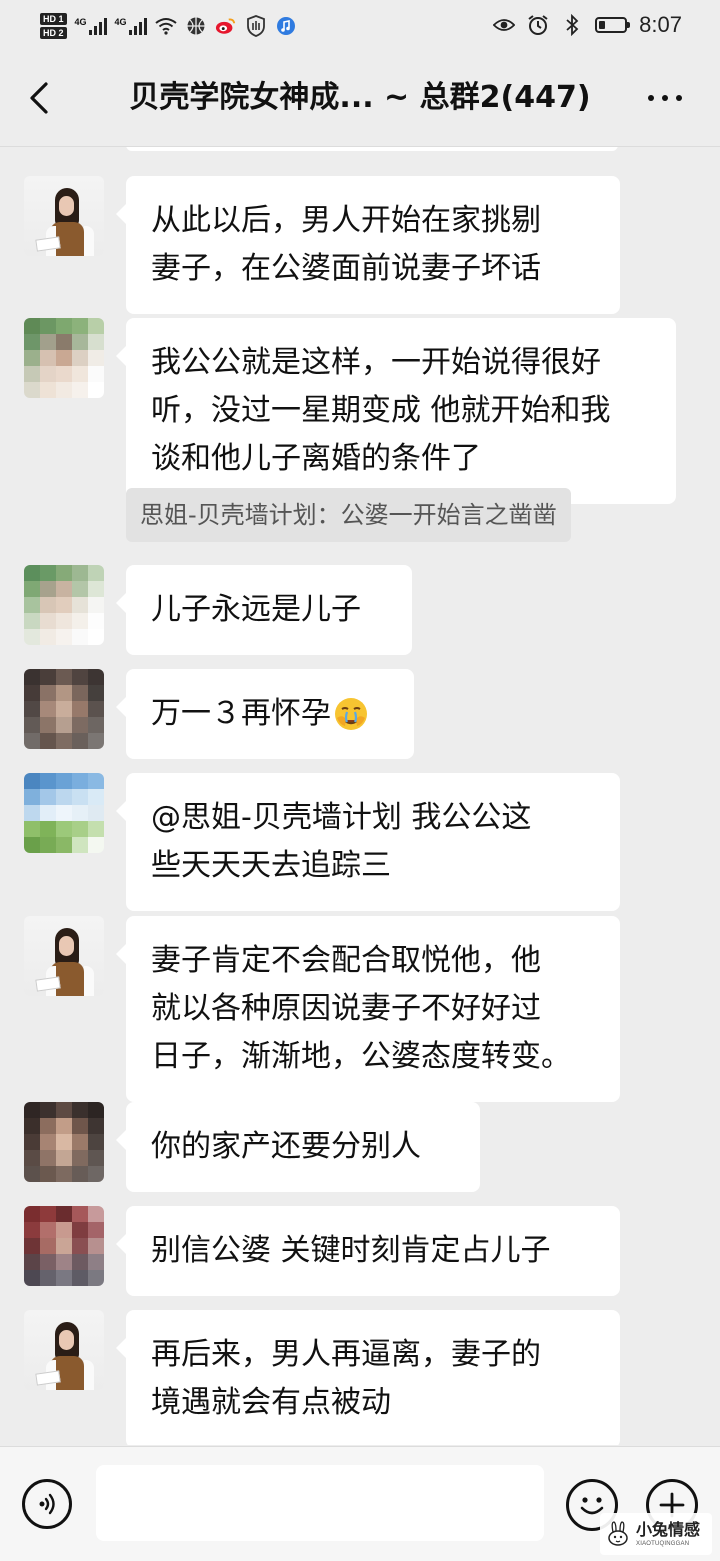 Image resolution: width=720 pixels, height=1561 pixels. I want to click on message-bubble: @思姐-贝壳墙计划 我公公这 些天天天去追踪三, so click(368, 842).